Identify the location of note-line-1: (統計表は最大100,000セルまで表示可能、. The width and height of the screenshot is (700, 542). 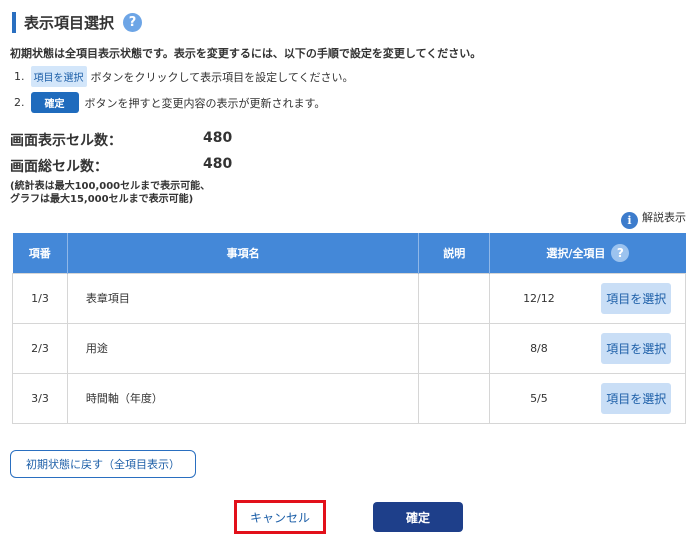
(110, 186).